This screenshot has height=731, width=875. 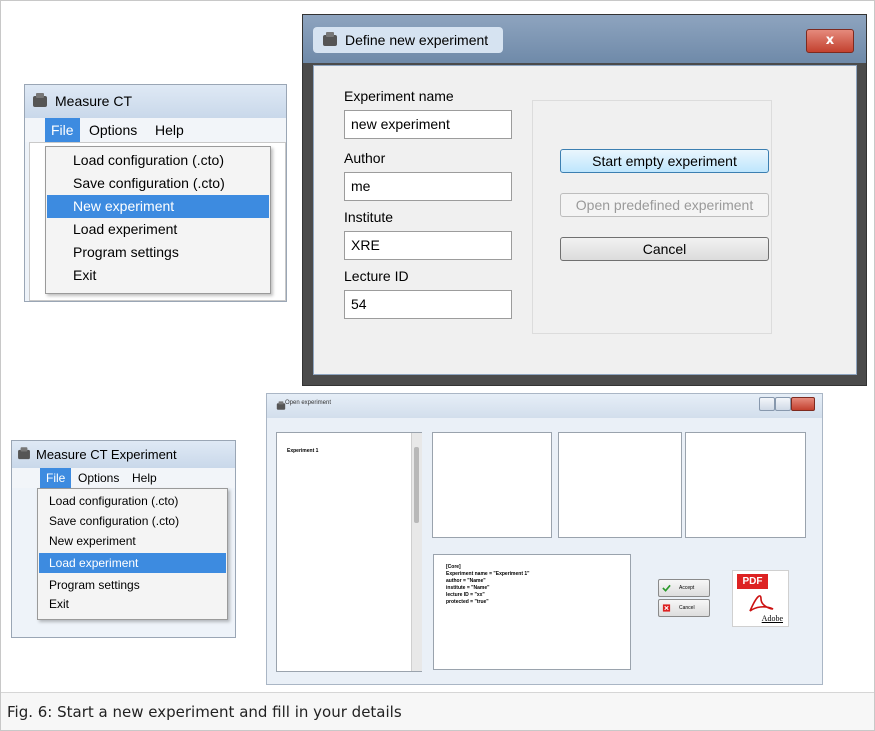 I want to click on experiment-name-input: new experiment, so click(x=428, y=124).